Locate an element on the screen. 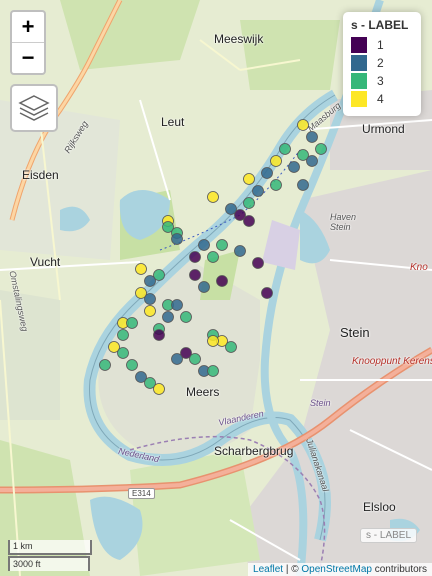  layers-icon is located at coordinates (34, 108).